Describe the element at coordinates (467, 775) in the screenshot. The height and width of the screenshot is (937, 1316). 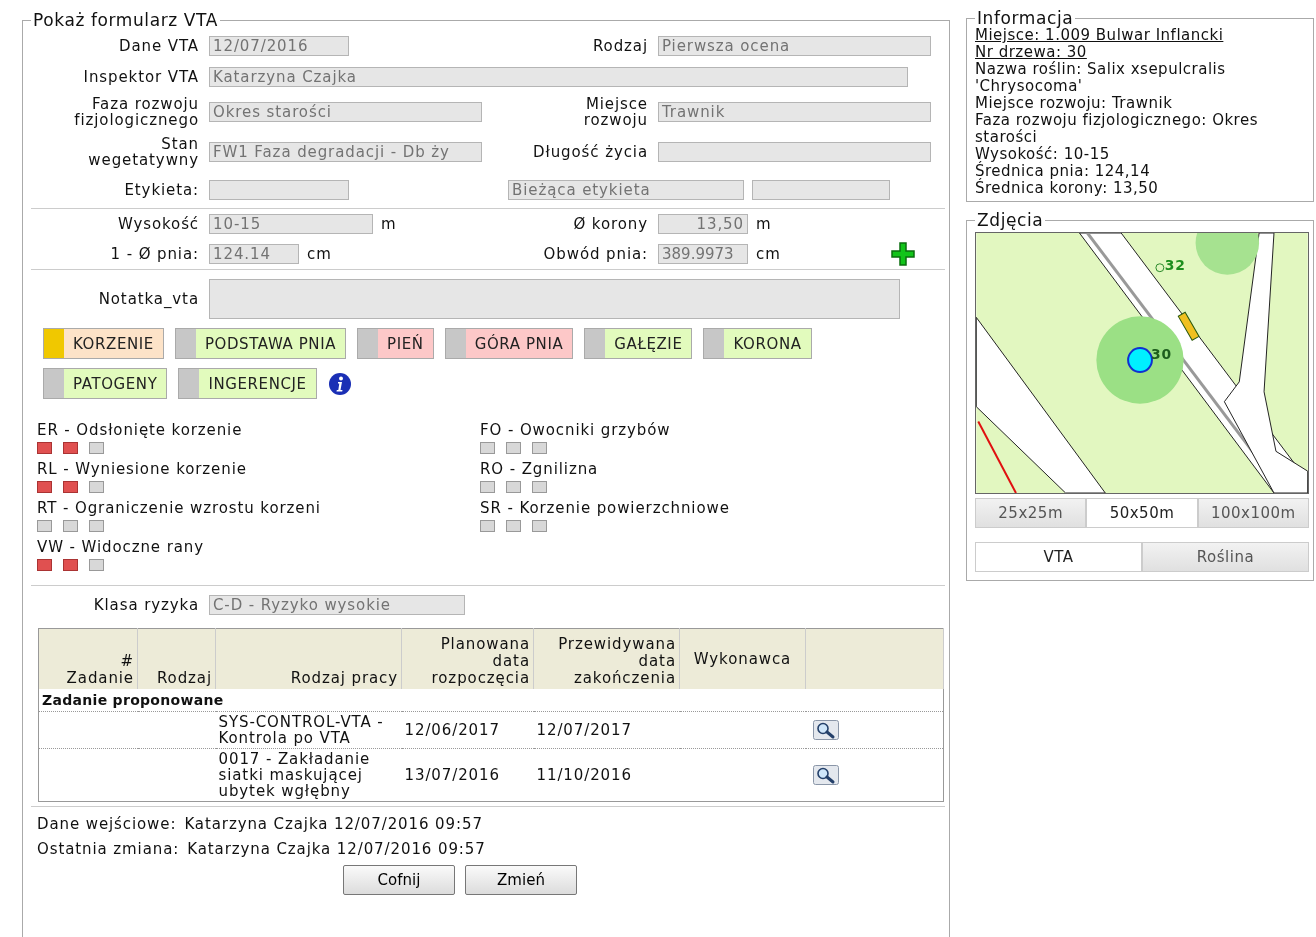
I see `table-cell: 13/07/2016` at that location.